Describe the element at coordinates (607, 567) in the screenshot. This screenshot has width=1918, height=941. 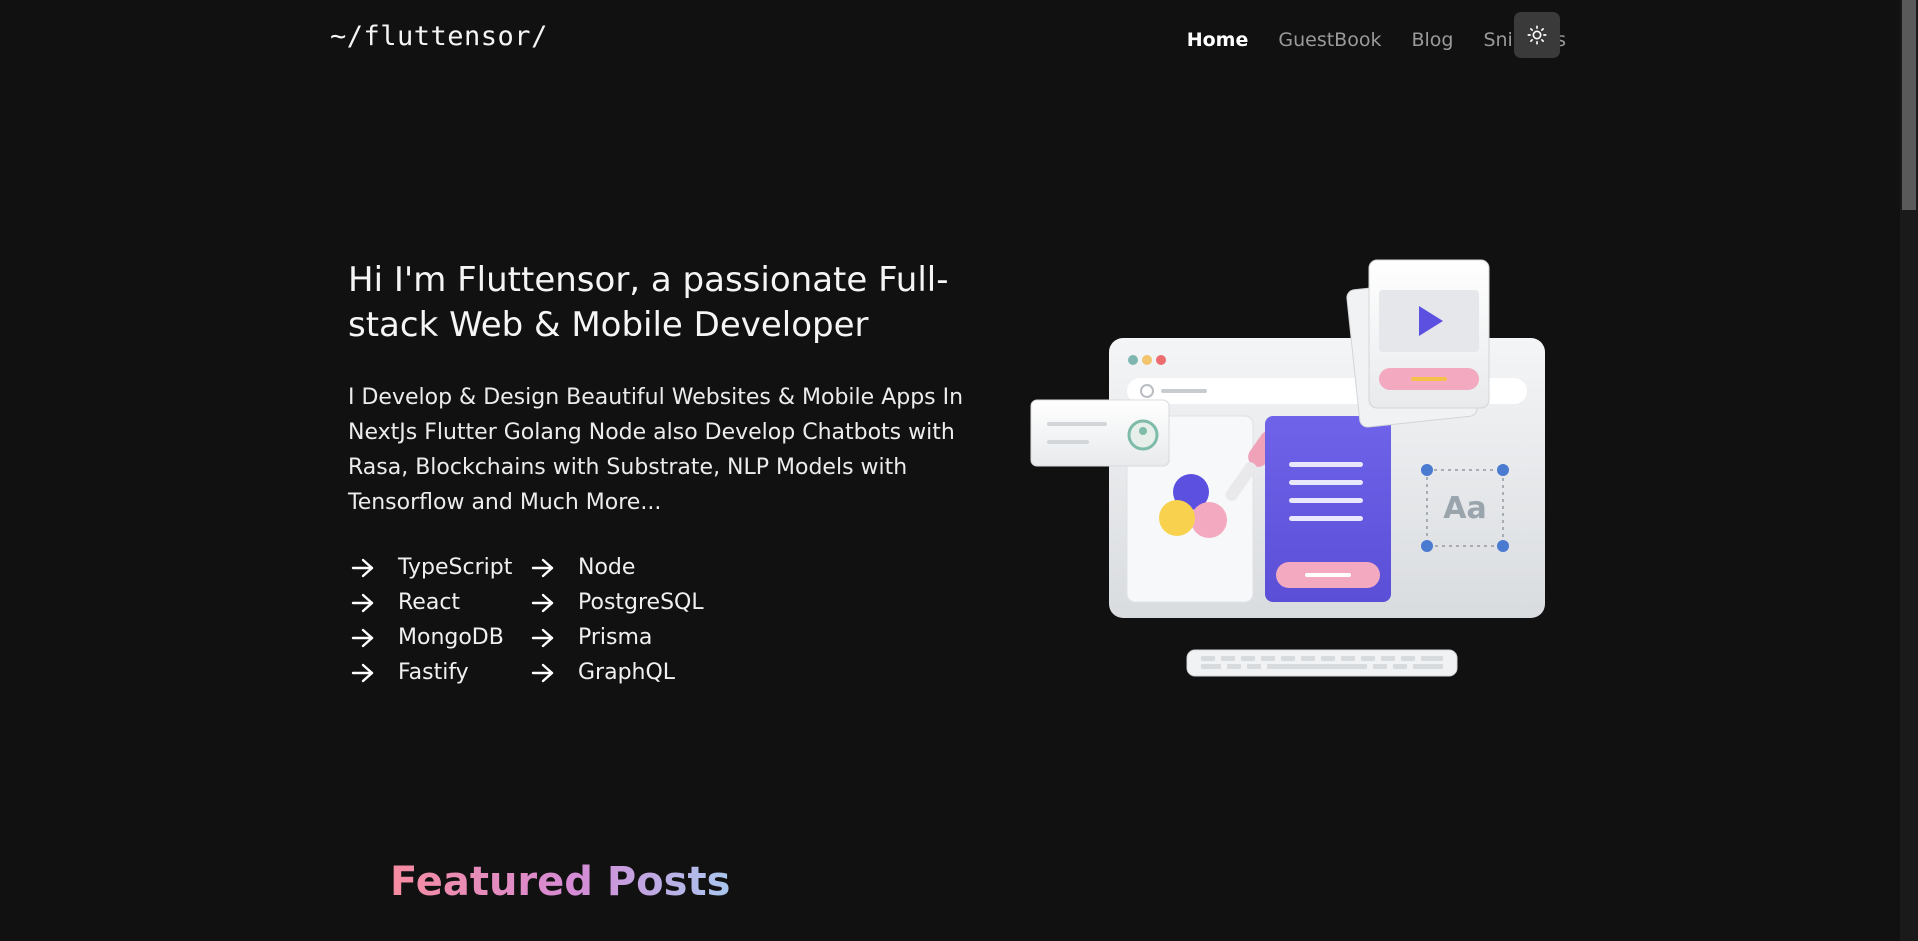
I see `skill-label: Node` at that location.